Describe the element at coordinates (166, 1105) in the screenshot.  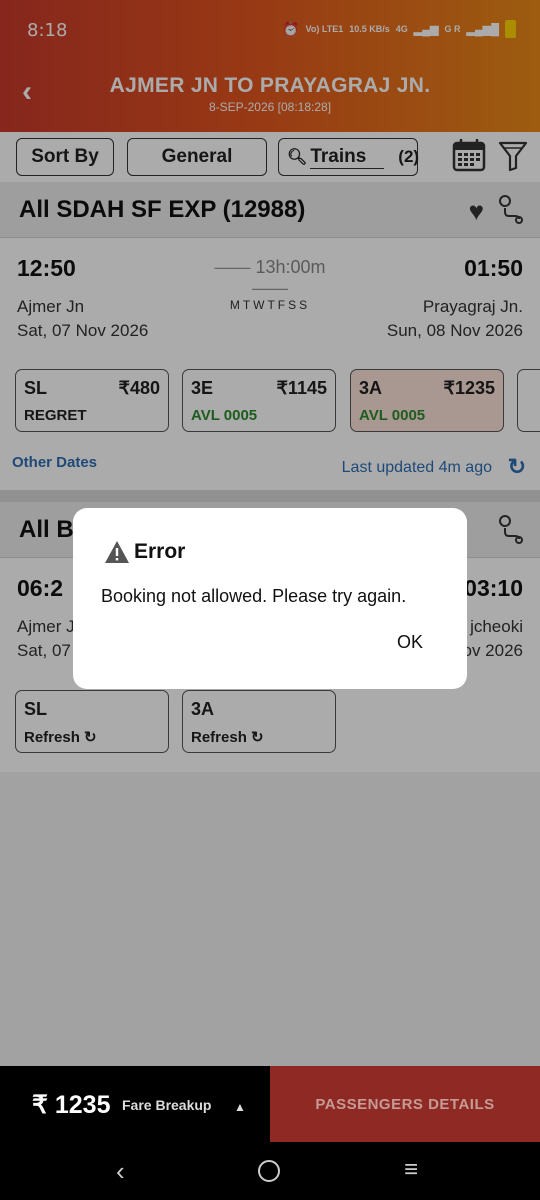
I see `fare-breakup-link: Fare Breakup` at that location.